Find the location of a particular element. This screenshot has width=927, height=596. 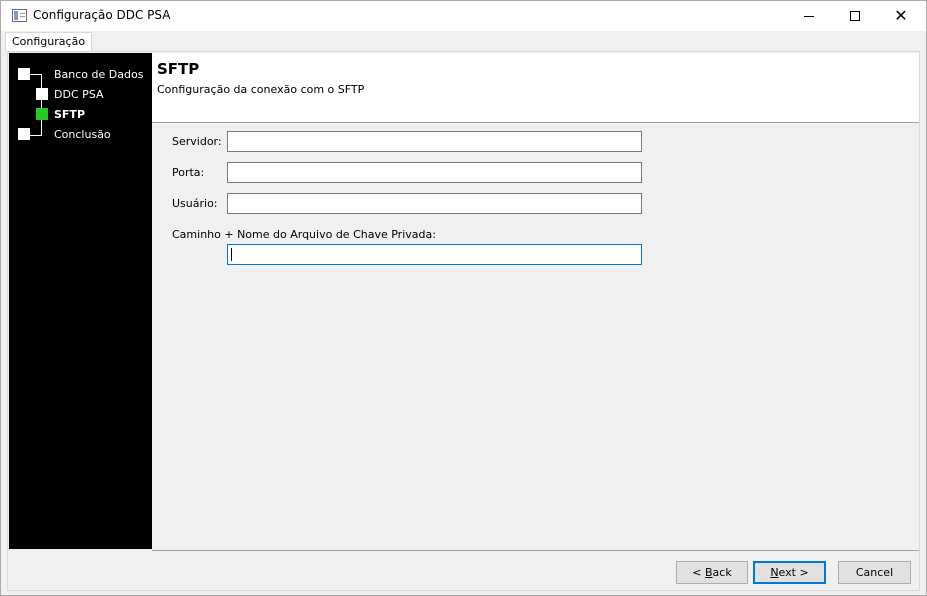

step-navigator: Banco de Dados DDC PSA SFTP Conclusão is located at coordinates (80, 301).